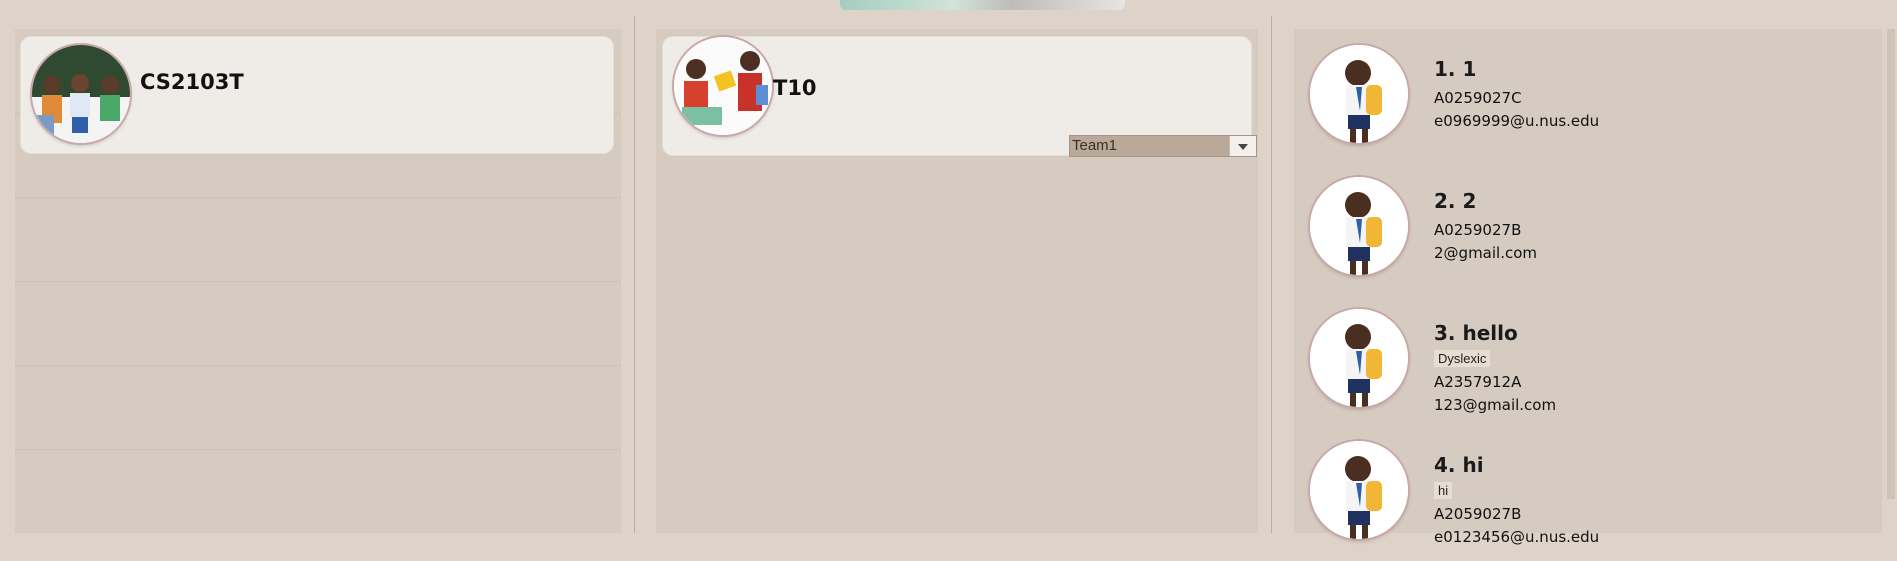  I want to click on student-card: 4. hi hi A2059027B e0123456@u.nus.edu, so click(1590, 501).